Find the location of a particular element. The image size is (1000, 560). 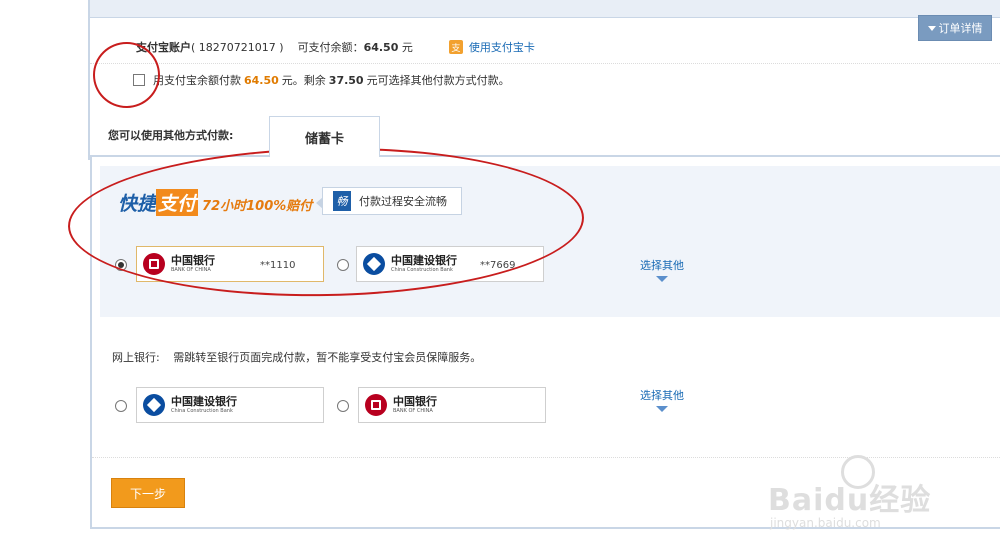

balance-option-remaining: 37.50 is located at coordinates (346, 80).